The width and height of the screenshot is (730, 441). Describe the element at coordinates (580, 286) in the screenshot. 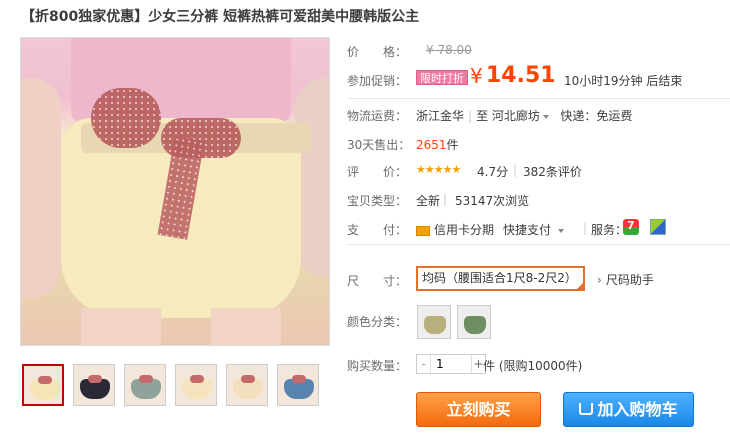

I see `checkmark-icon` at that location.